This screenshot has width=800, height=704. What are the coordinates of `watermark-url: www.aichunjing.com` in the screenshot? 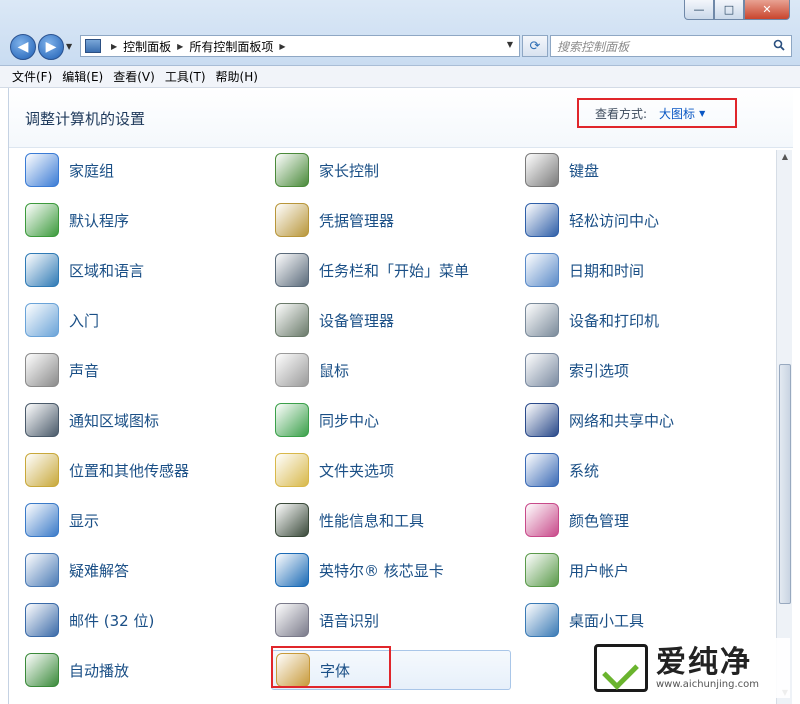 It's located at (707, 684).